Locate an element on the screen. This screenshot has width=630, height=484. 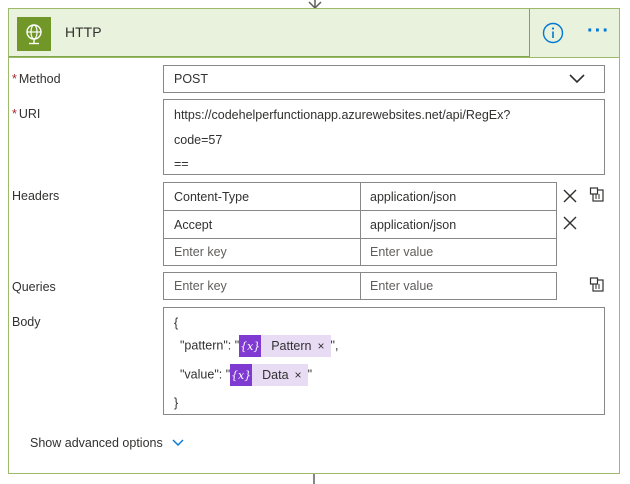
globe-icon is located at coordinates (34, 34).